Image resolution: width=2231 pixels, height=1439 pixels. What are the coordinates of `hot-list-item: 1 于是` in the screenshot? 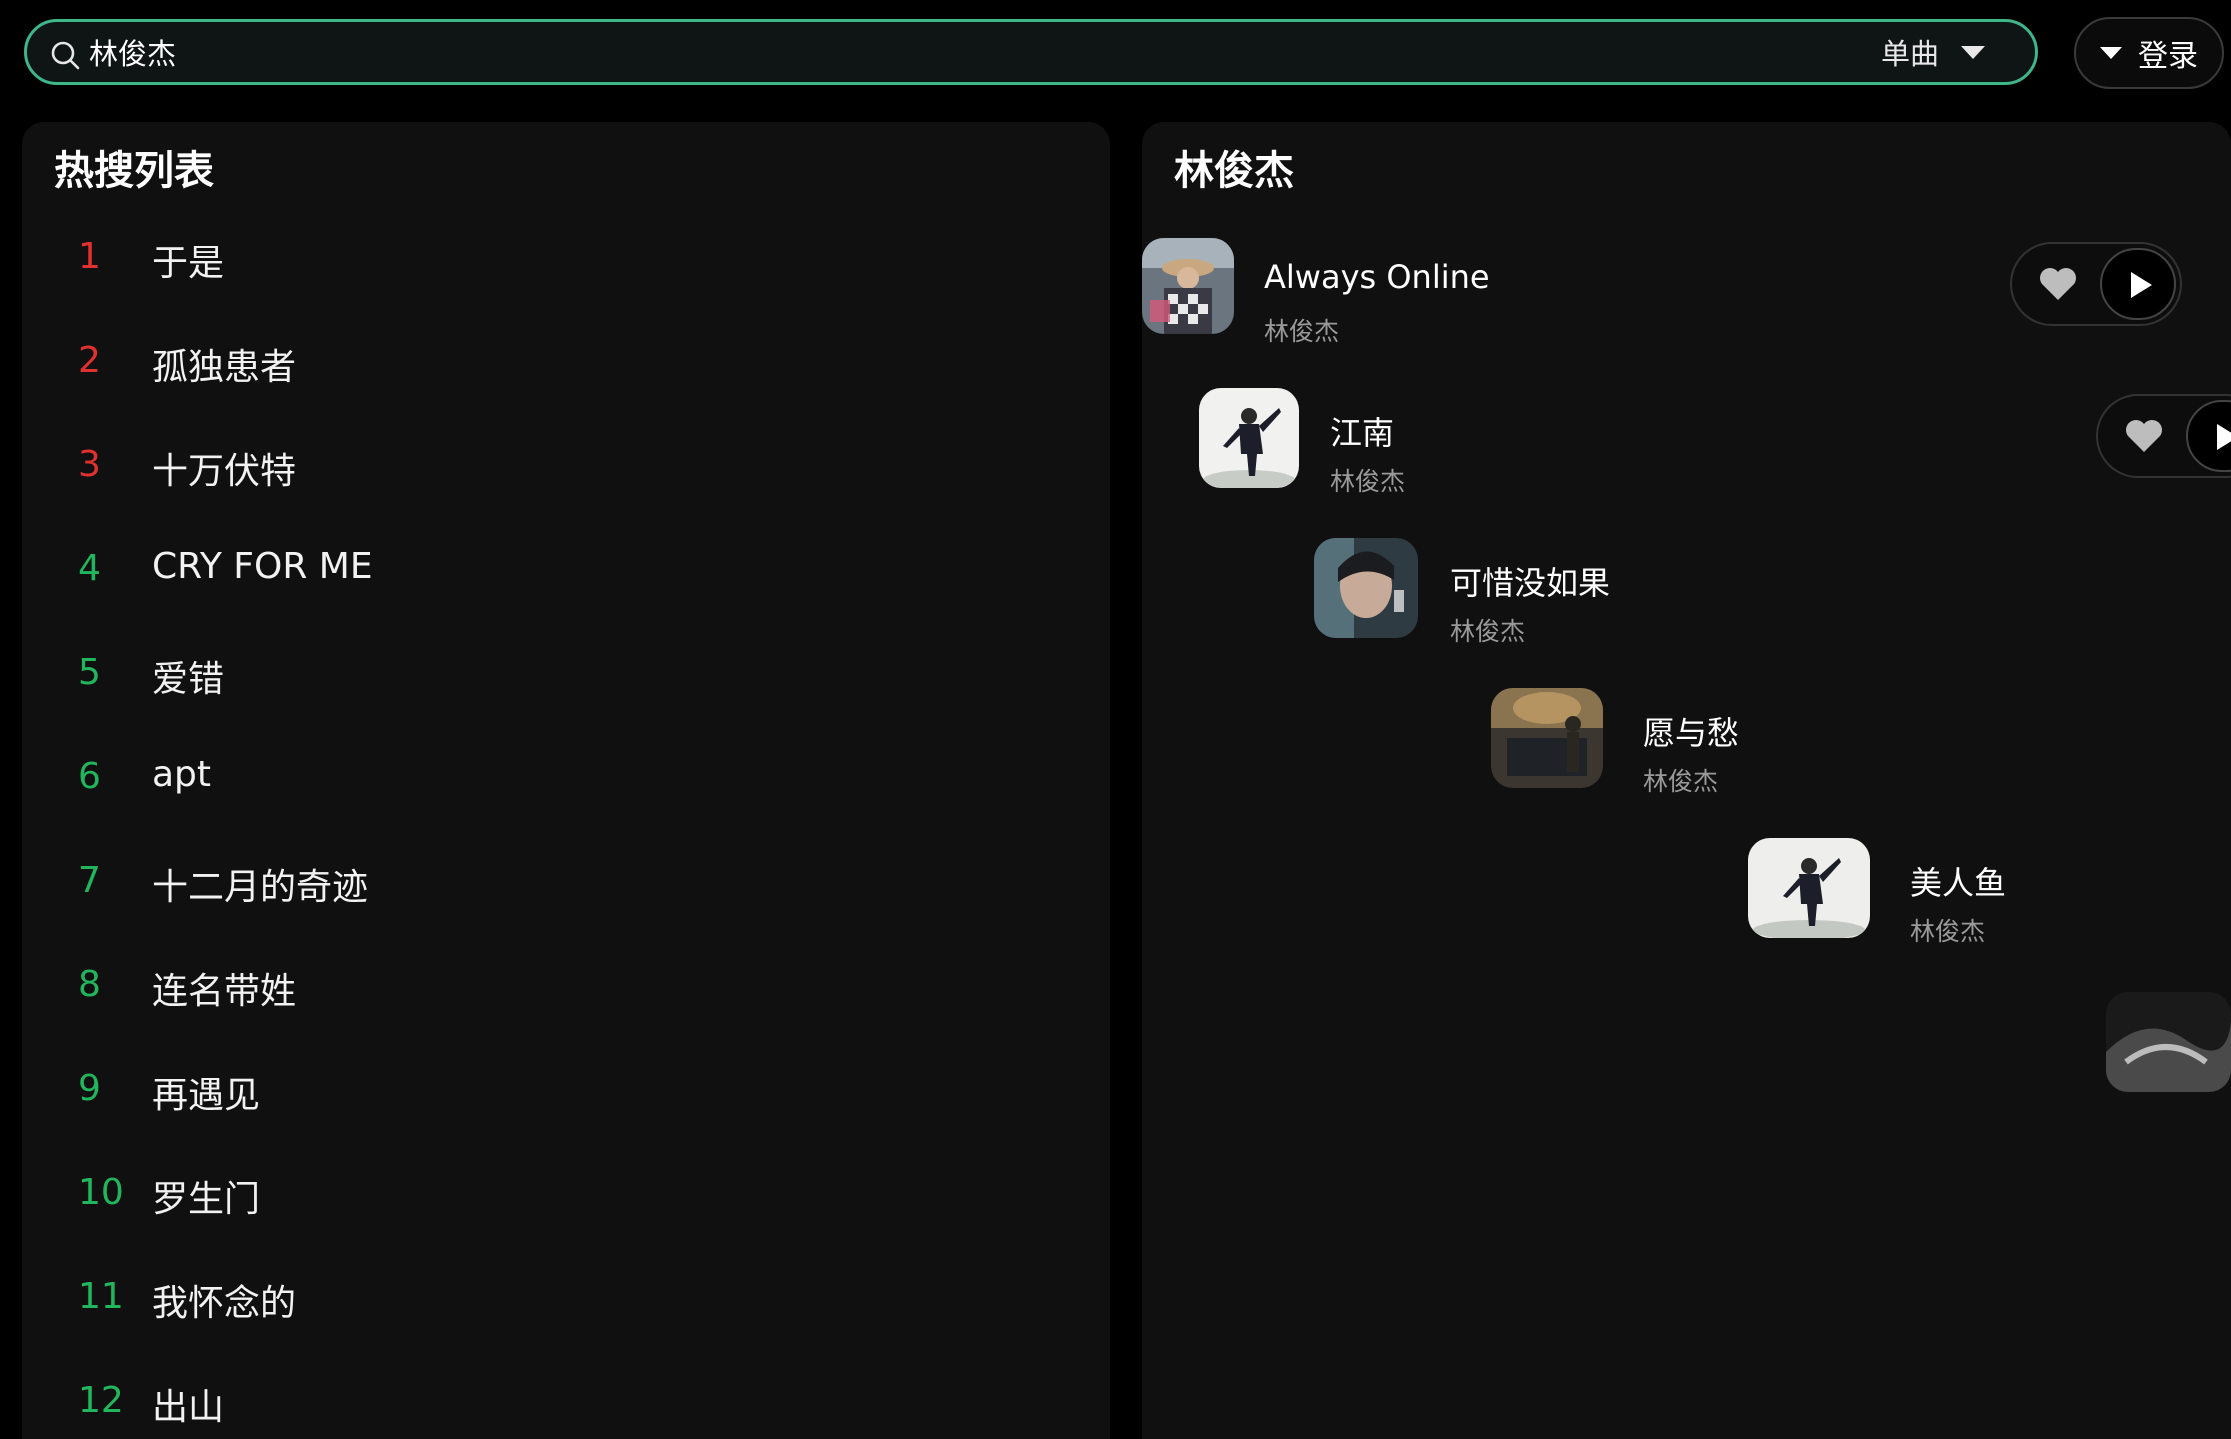 It's located at (566, 258).